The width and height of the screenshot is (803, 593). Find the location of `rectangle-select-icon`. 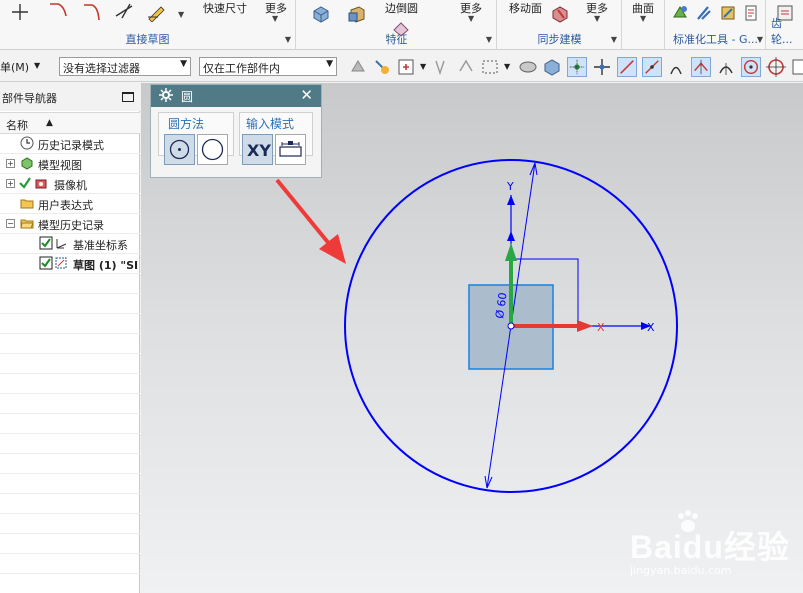

rectangle-select-icon is located at coordinates (490, 67).